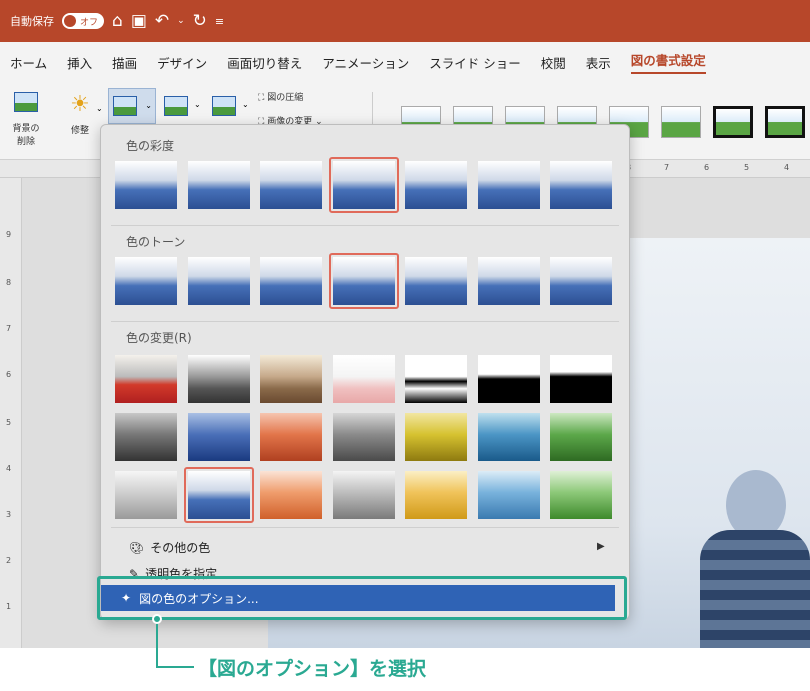  I want to click on compress-icon: ⛶, so click(261, 98).